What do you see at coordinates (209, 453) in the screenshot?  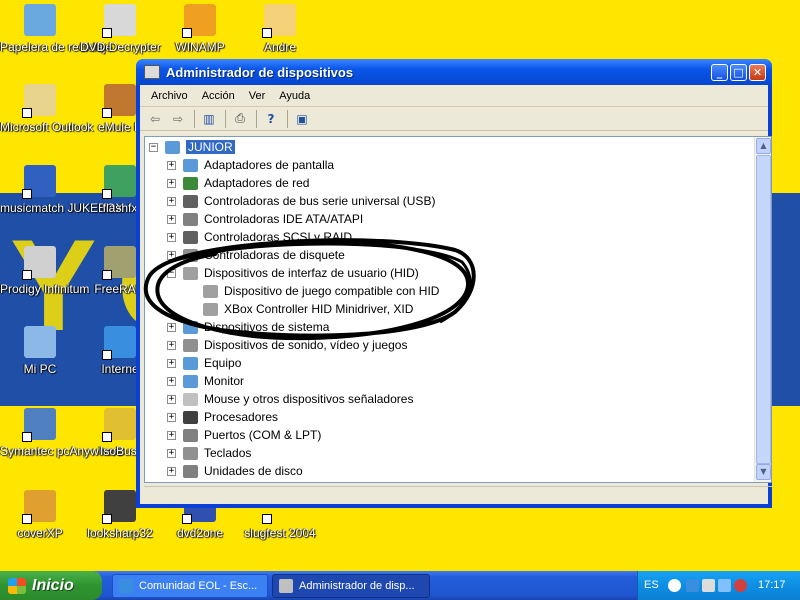 I see `tree-category: + Teclados` at bounding box center [209, 453].